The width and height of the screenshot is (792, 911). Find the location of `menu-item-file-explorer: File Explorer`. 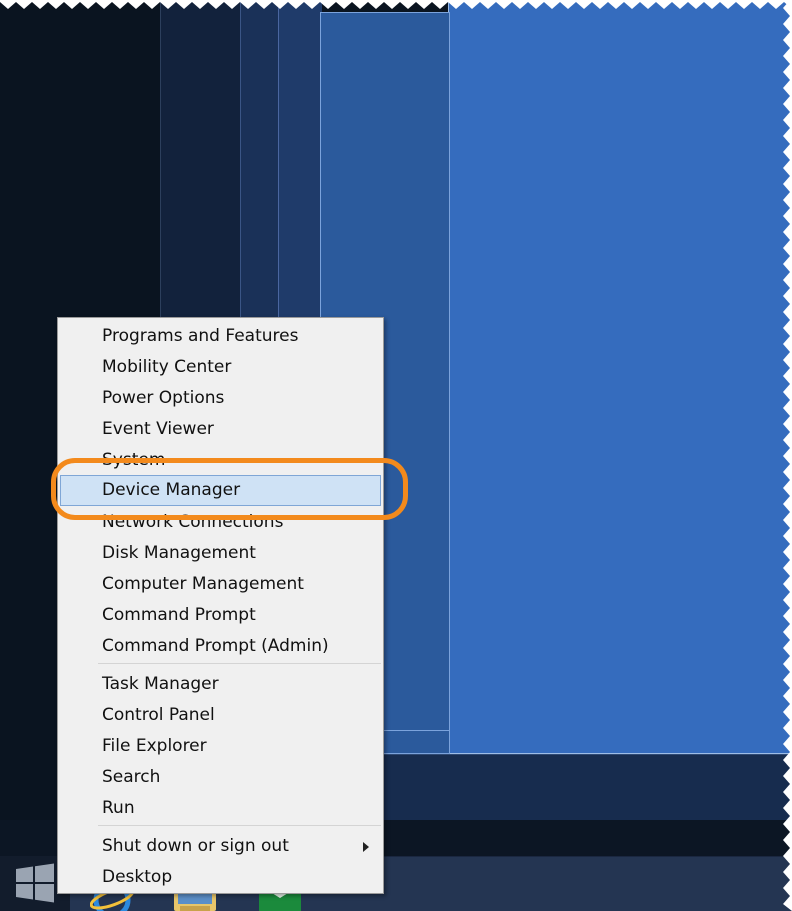

menu-item-file-explorer: File Explorer is located at coordinates (220, 746).